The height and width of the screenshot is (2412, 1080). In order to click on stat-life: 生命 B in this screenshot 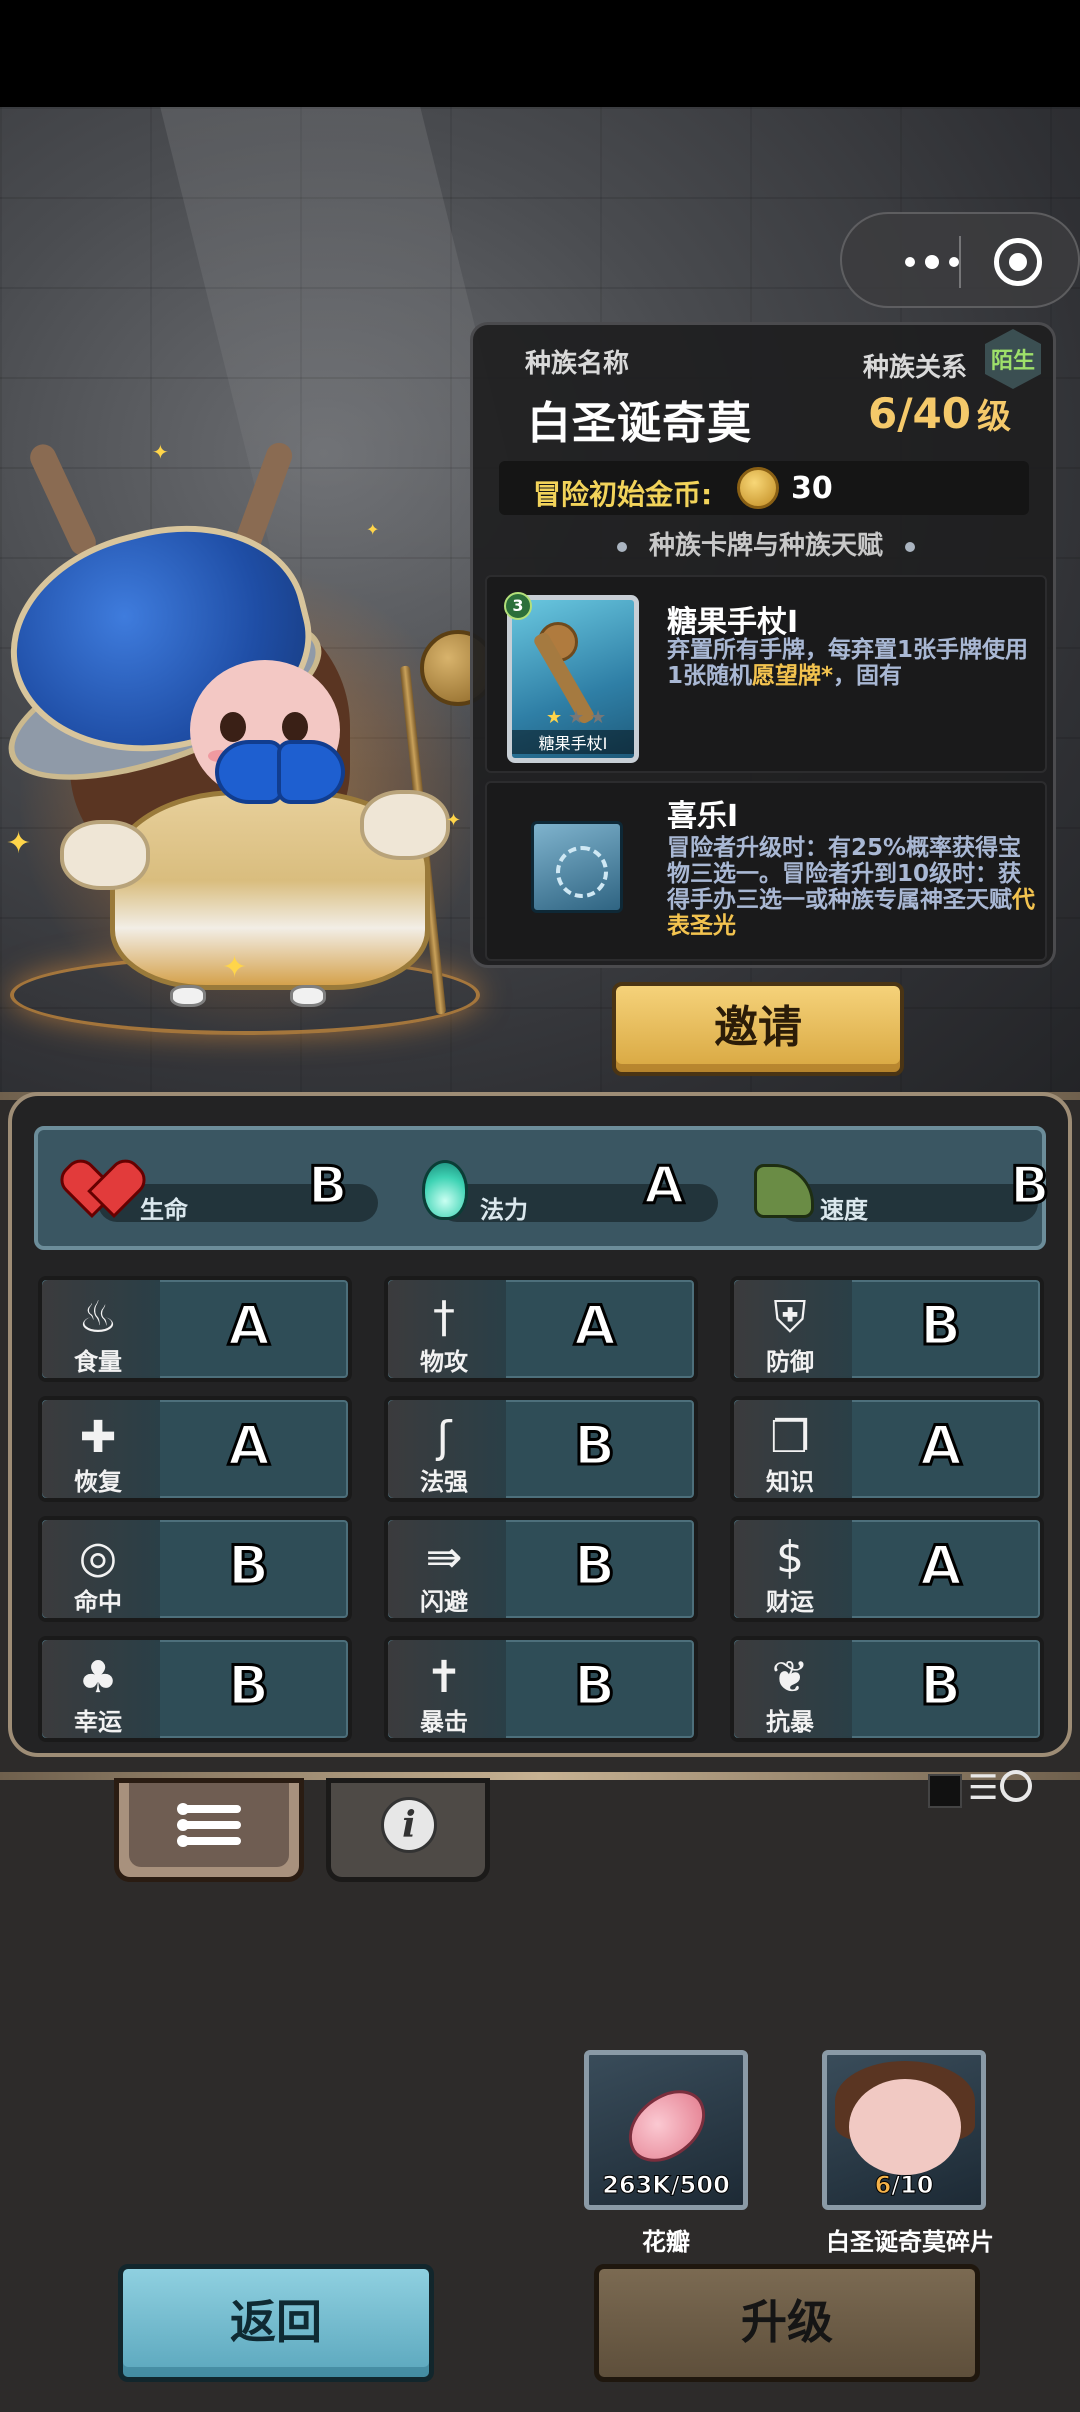, I will do `click(233, 1192)`.